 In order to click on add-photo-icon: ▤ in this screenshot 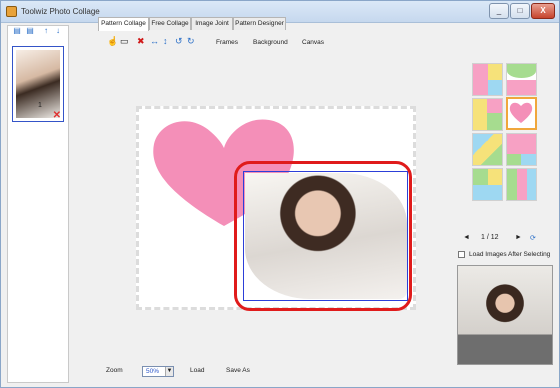, I will do `click(17, 31)`.